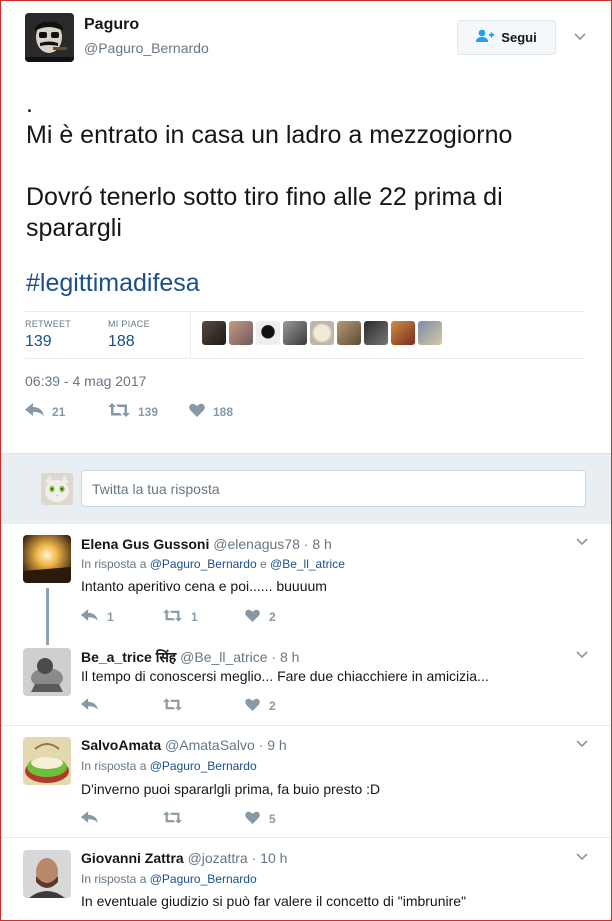 The width and height of the screenshot is (612, 921). I want to click on follow-button: Segui, so click(506, 37).